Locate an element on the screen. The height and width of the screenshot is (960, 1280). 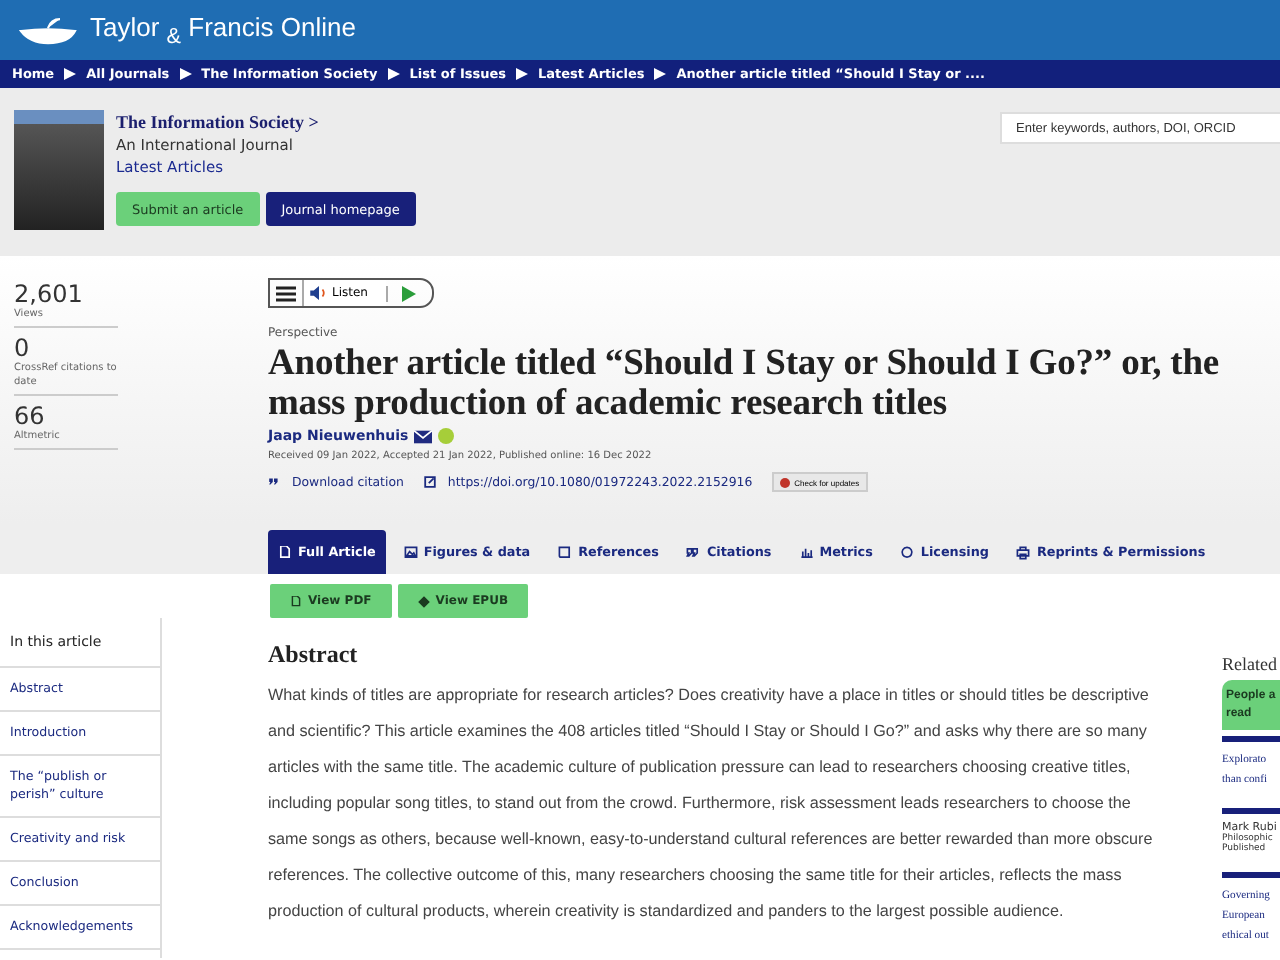
article-title: Another article titled “Should I Stay or Should I Go?” or, the mass production of academic research titles is located at coordinates (745, 384).